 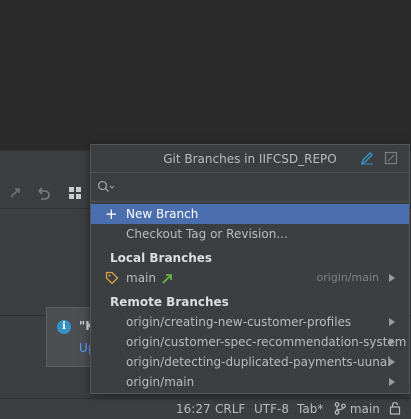 I want to click on branch-icon, so click(x=340, y=408).